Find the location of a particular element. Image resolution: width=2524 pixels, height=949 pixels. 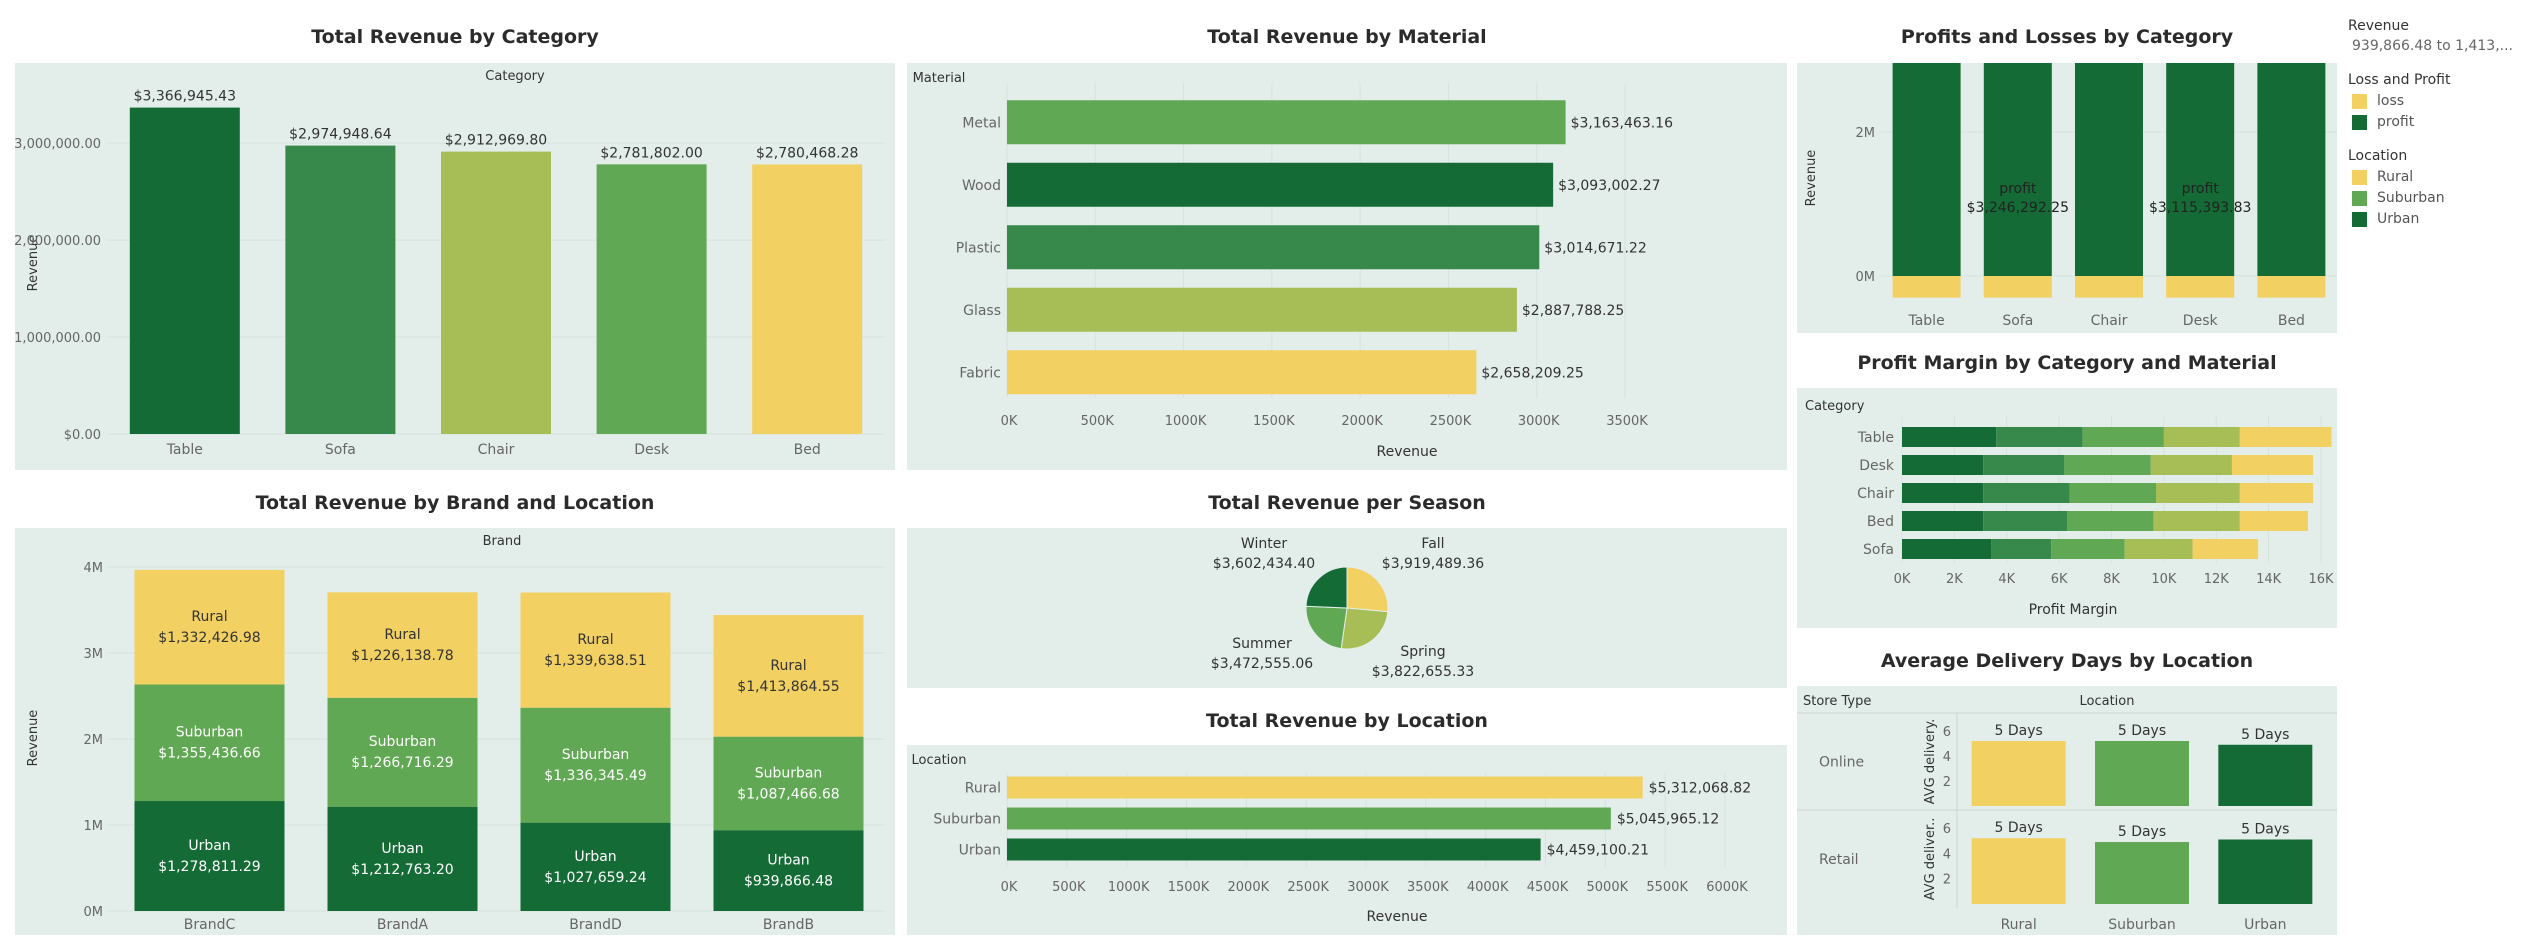

legend-item-urban: Urban is located at coordinates (2436, 219).